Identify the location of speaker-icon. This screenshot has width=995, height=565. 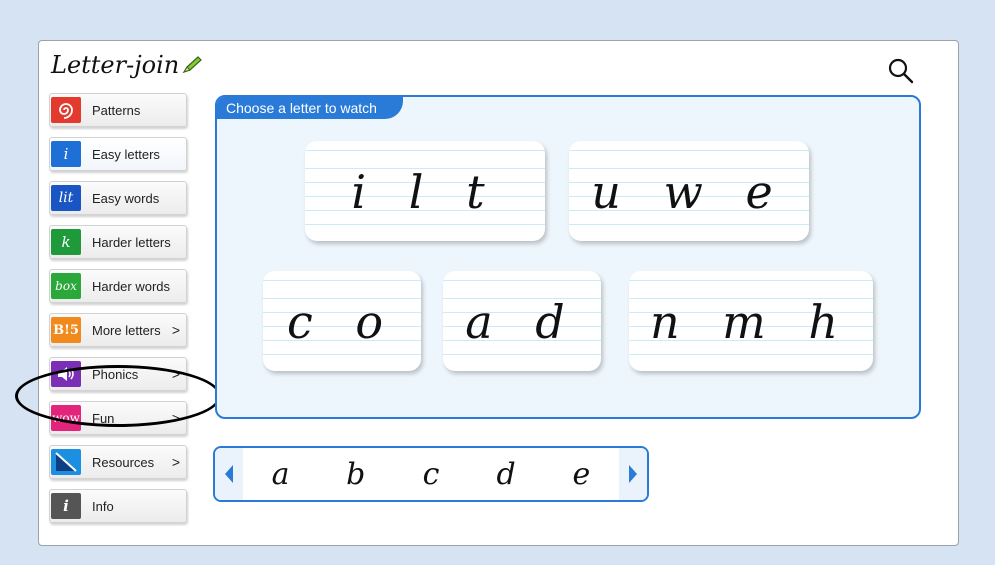
(66, 374).